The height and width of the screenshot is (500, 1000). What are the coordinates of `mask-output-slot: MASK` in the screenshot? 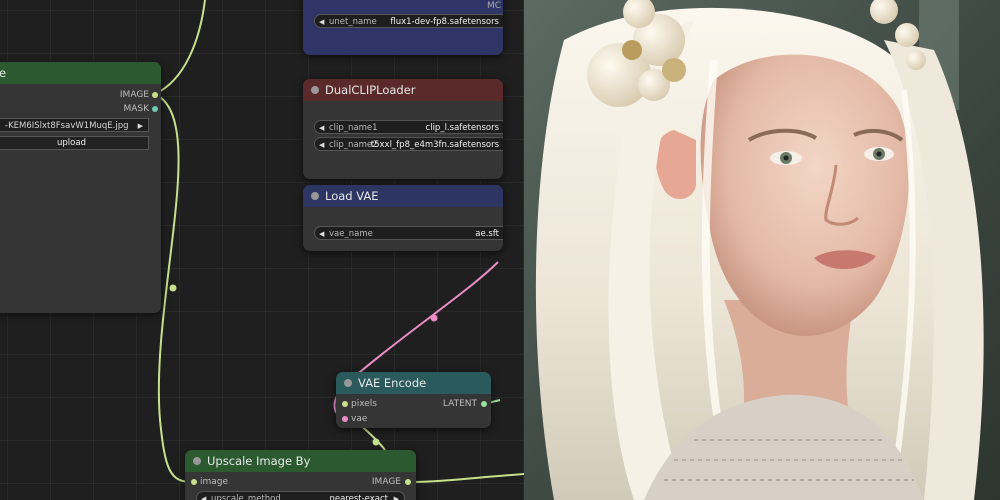 It's located at (140, 109).